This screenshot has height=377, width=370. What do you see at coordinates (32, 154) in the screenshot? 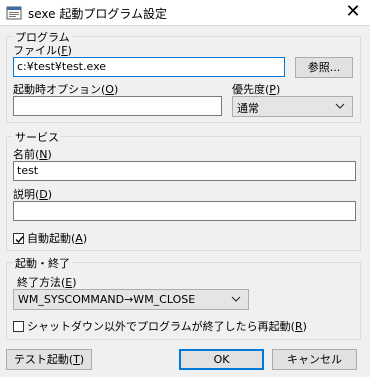
I see `name-label: 名前(N)` at bounding box center [32, 154].